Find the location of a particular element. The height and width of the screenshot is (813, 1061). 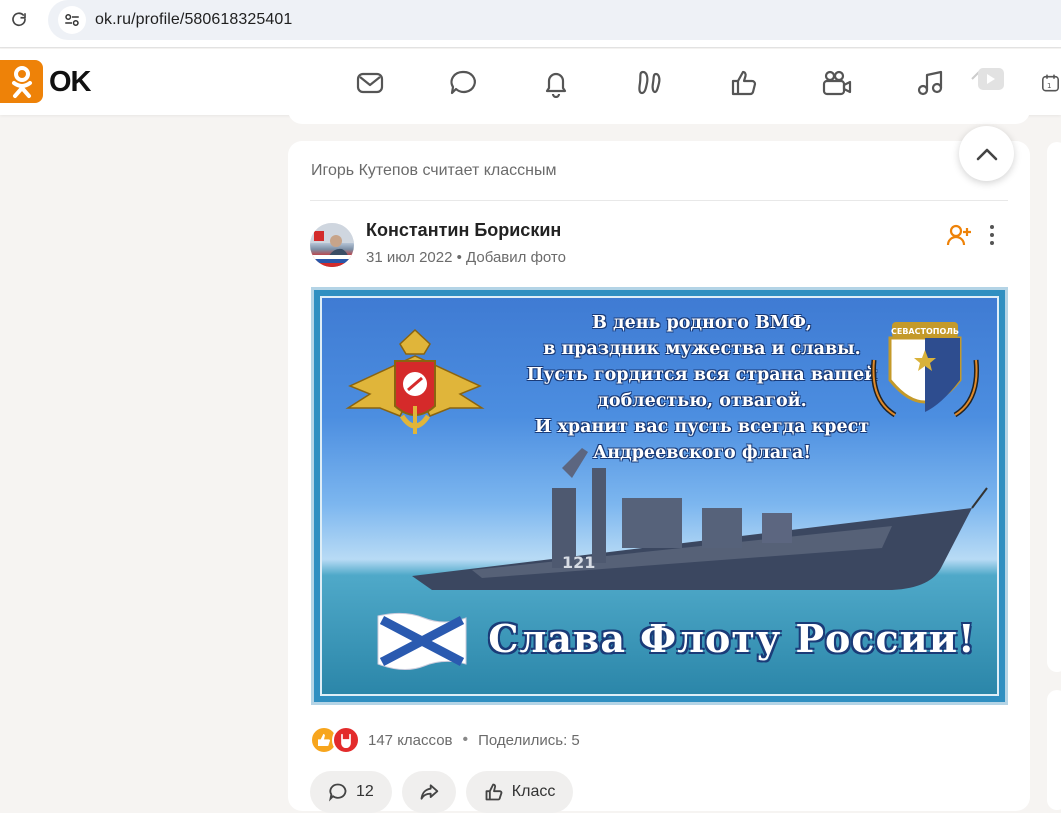

post-actions: 12 Класс is located at coordinates (442, 792).